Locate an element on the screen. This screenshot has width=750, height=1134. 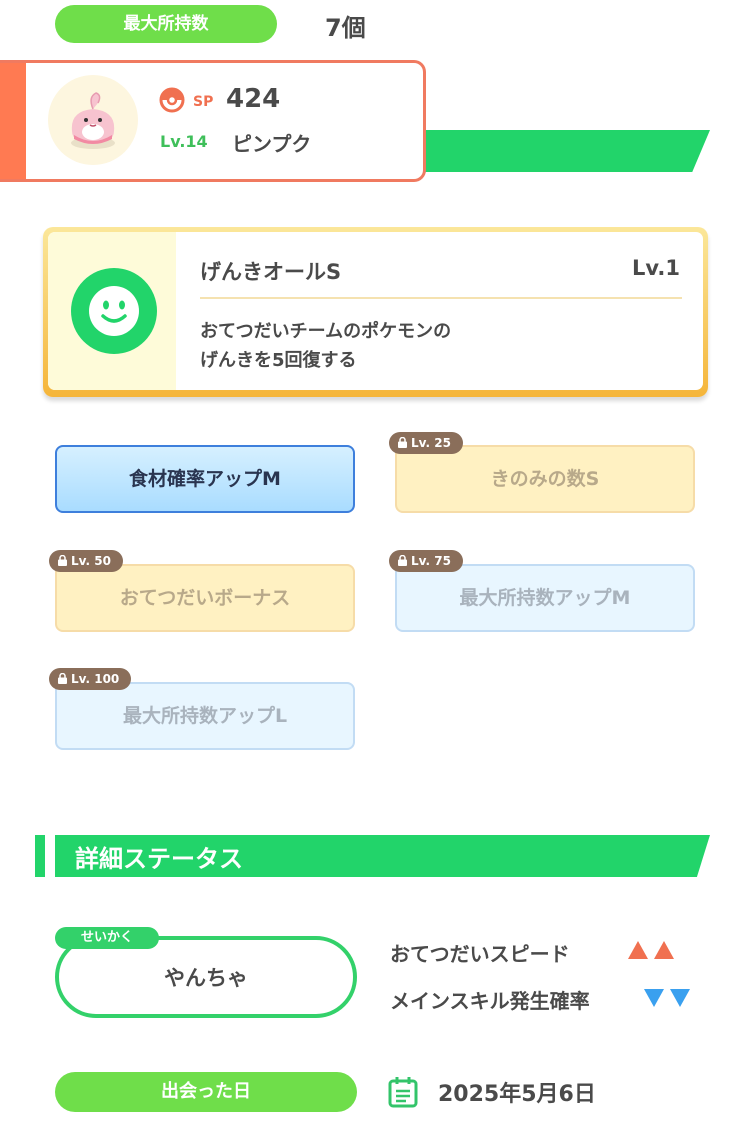
nature-tag: せいかく is located at coordinates (107, 938).